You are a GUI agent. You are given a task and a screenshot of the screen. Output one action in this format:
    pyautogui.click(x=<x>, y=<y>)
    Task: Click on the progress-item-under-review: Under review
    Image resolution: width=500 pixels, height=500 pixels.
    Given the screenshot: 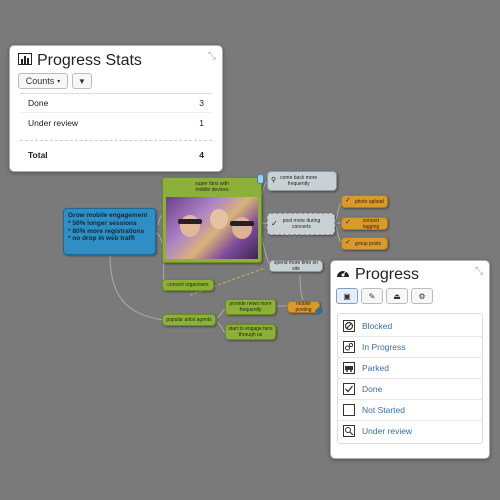 What is the action you would take?
    pyautogui.click(x=410, y=430)
    